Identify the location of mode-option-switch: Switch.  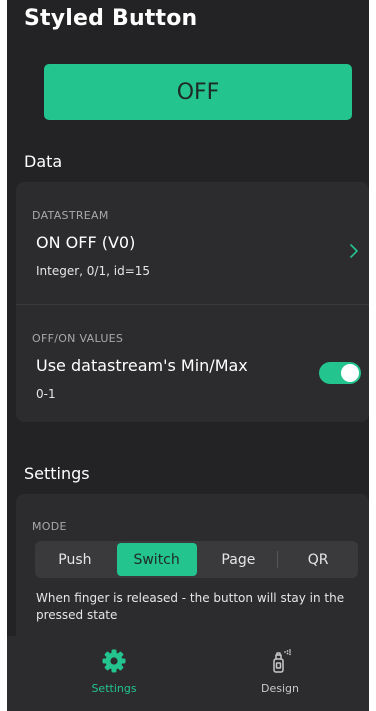
(156, 559).